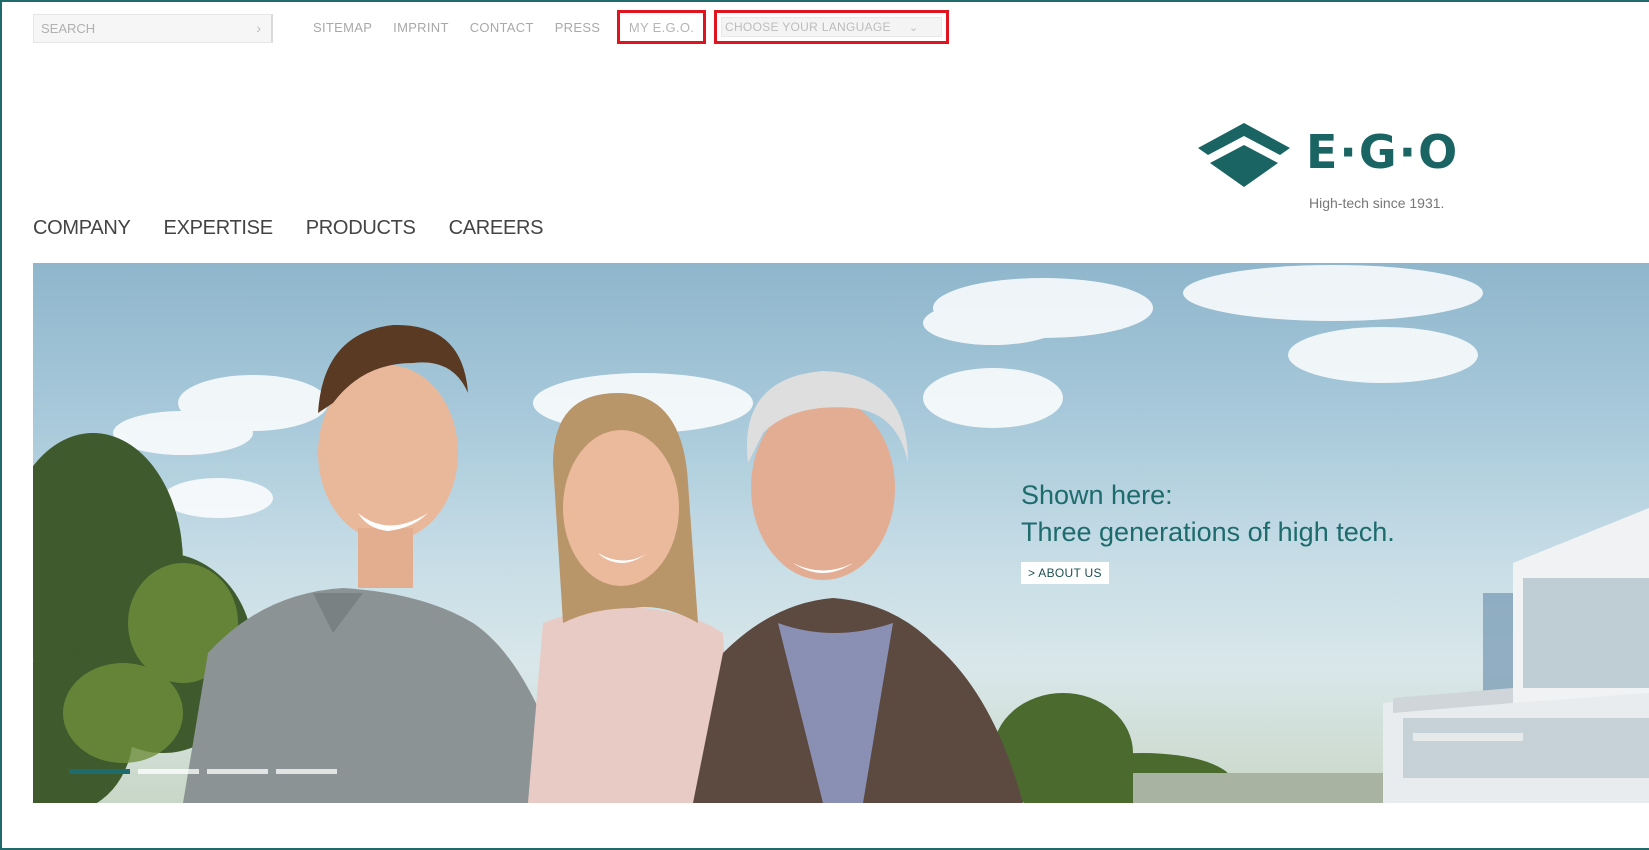 The width and height of the screenshot is (1649, 850). What do you see at coordinates (1377, 203) in the screenshot?
I see `logo-tagline: High-tech since 1931.` at bounding box center [1377, 203].